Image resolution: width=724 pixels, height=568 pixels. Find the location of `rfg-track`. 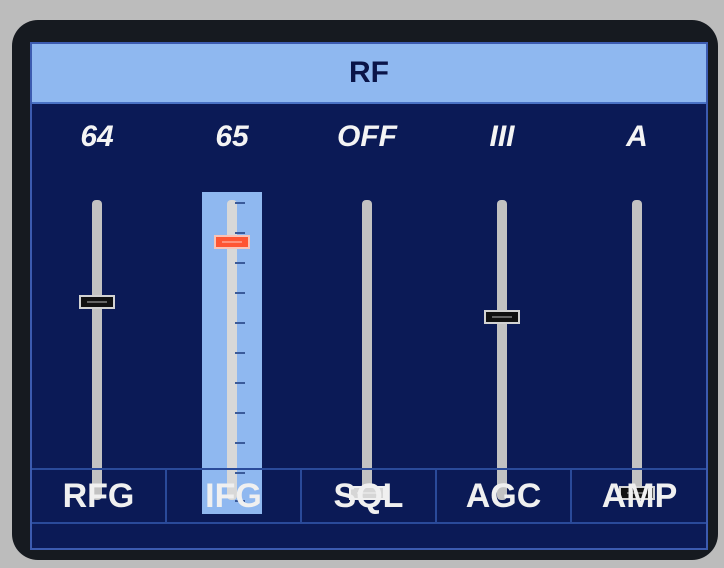

rfg-track is located at coordinates (97, 350).